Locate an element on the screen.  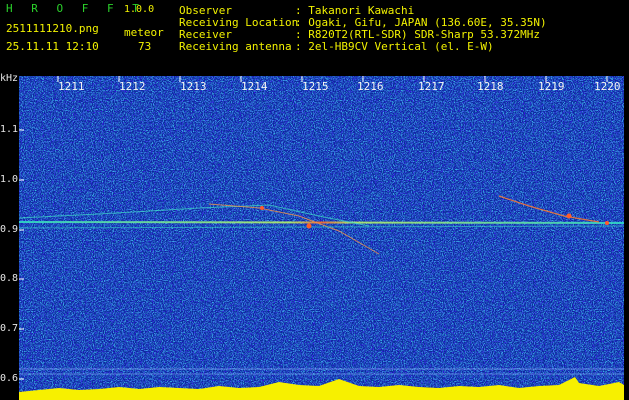
meteor-count: 73 is located at coordinates (145, 46).